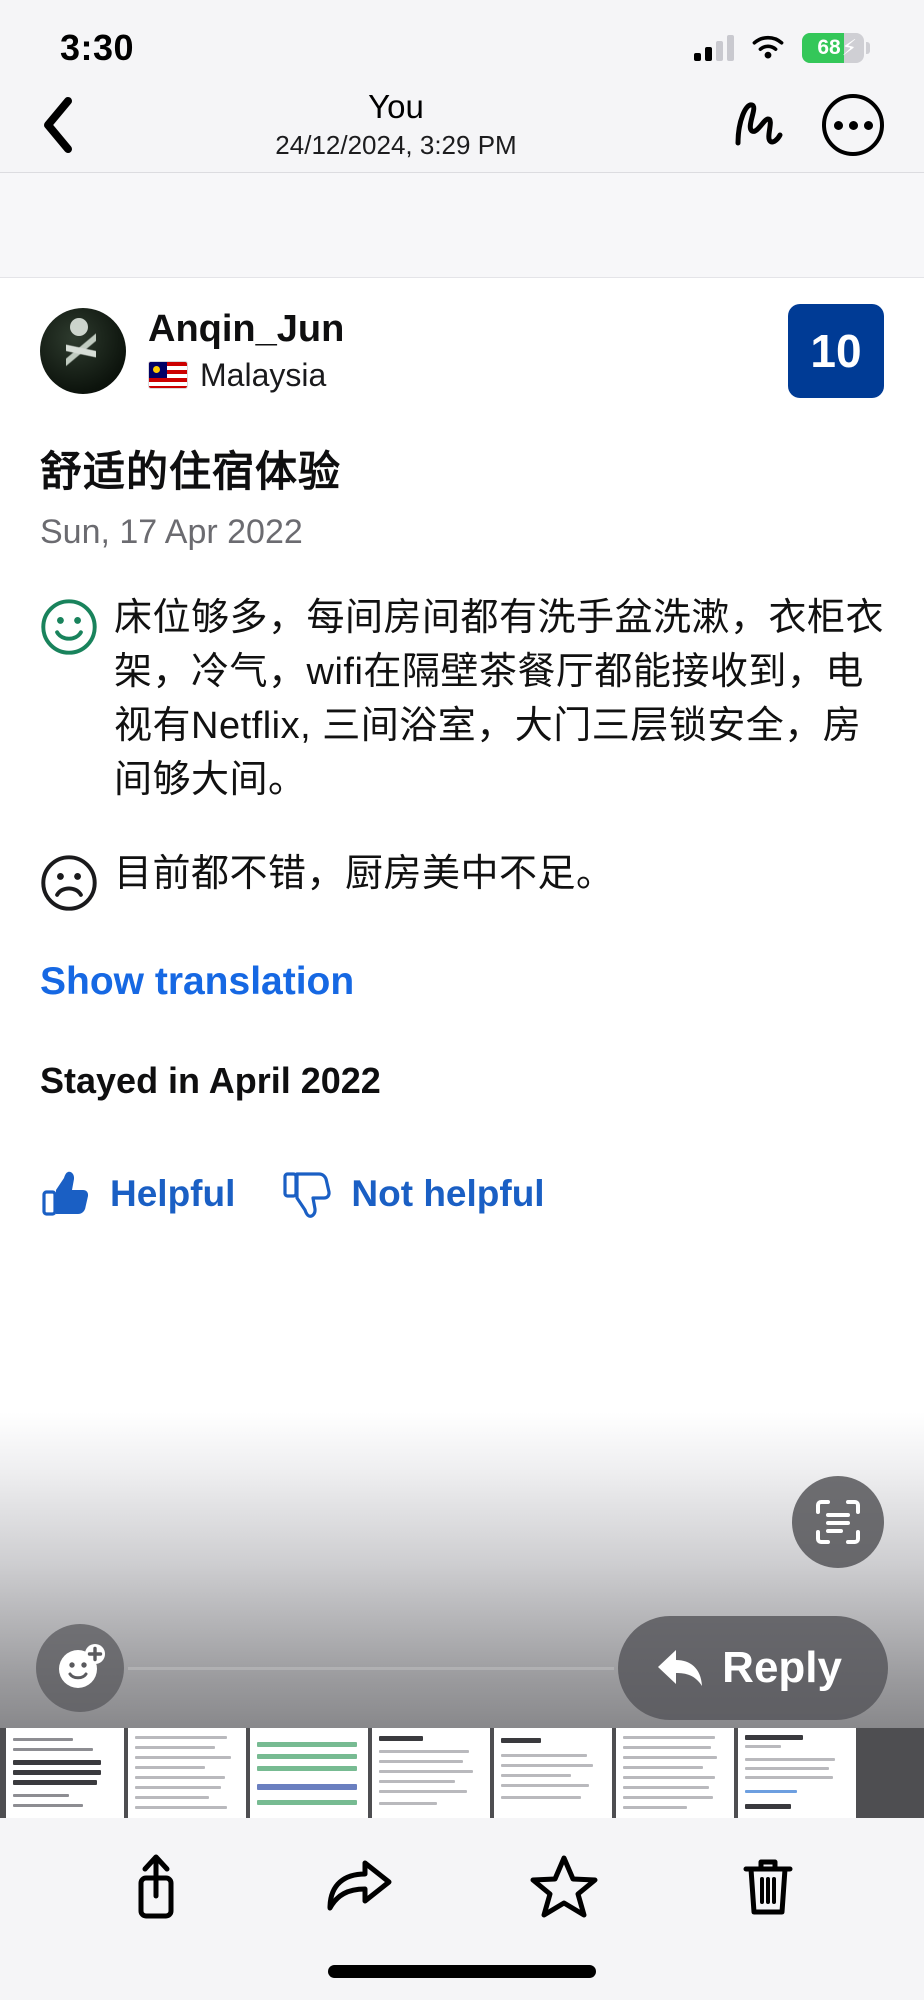 The width and height of the screenshot is (924, 2000). What do you see at coordinates (462, 39) in the screenshot?
I see `status-bar: 3:30 68 ⚡` at bounding box center [462, 39].